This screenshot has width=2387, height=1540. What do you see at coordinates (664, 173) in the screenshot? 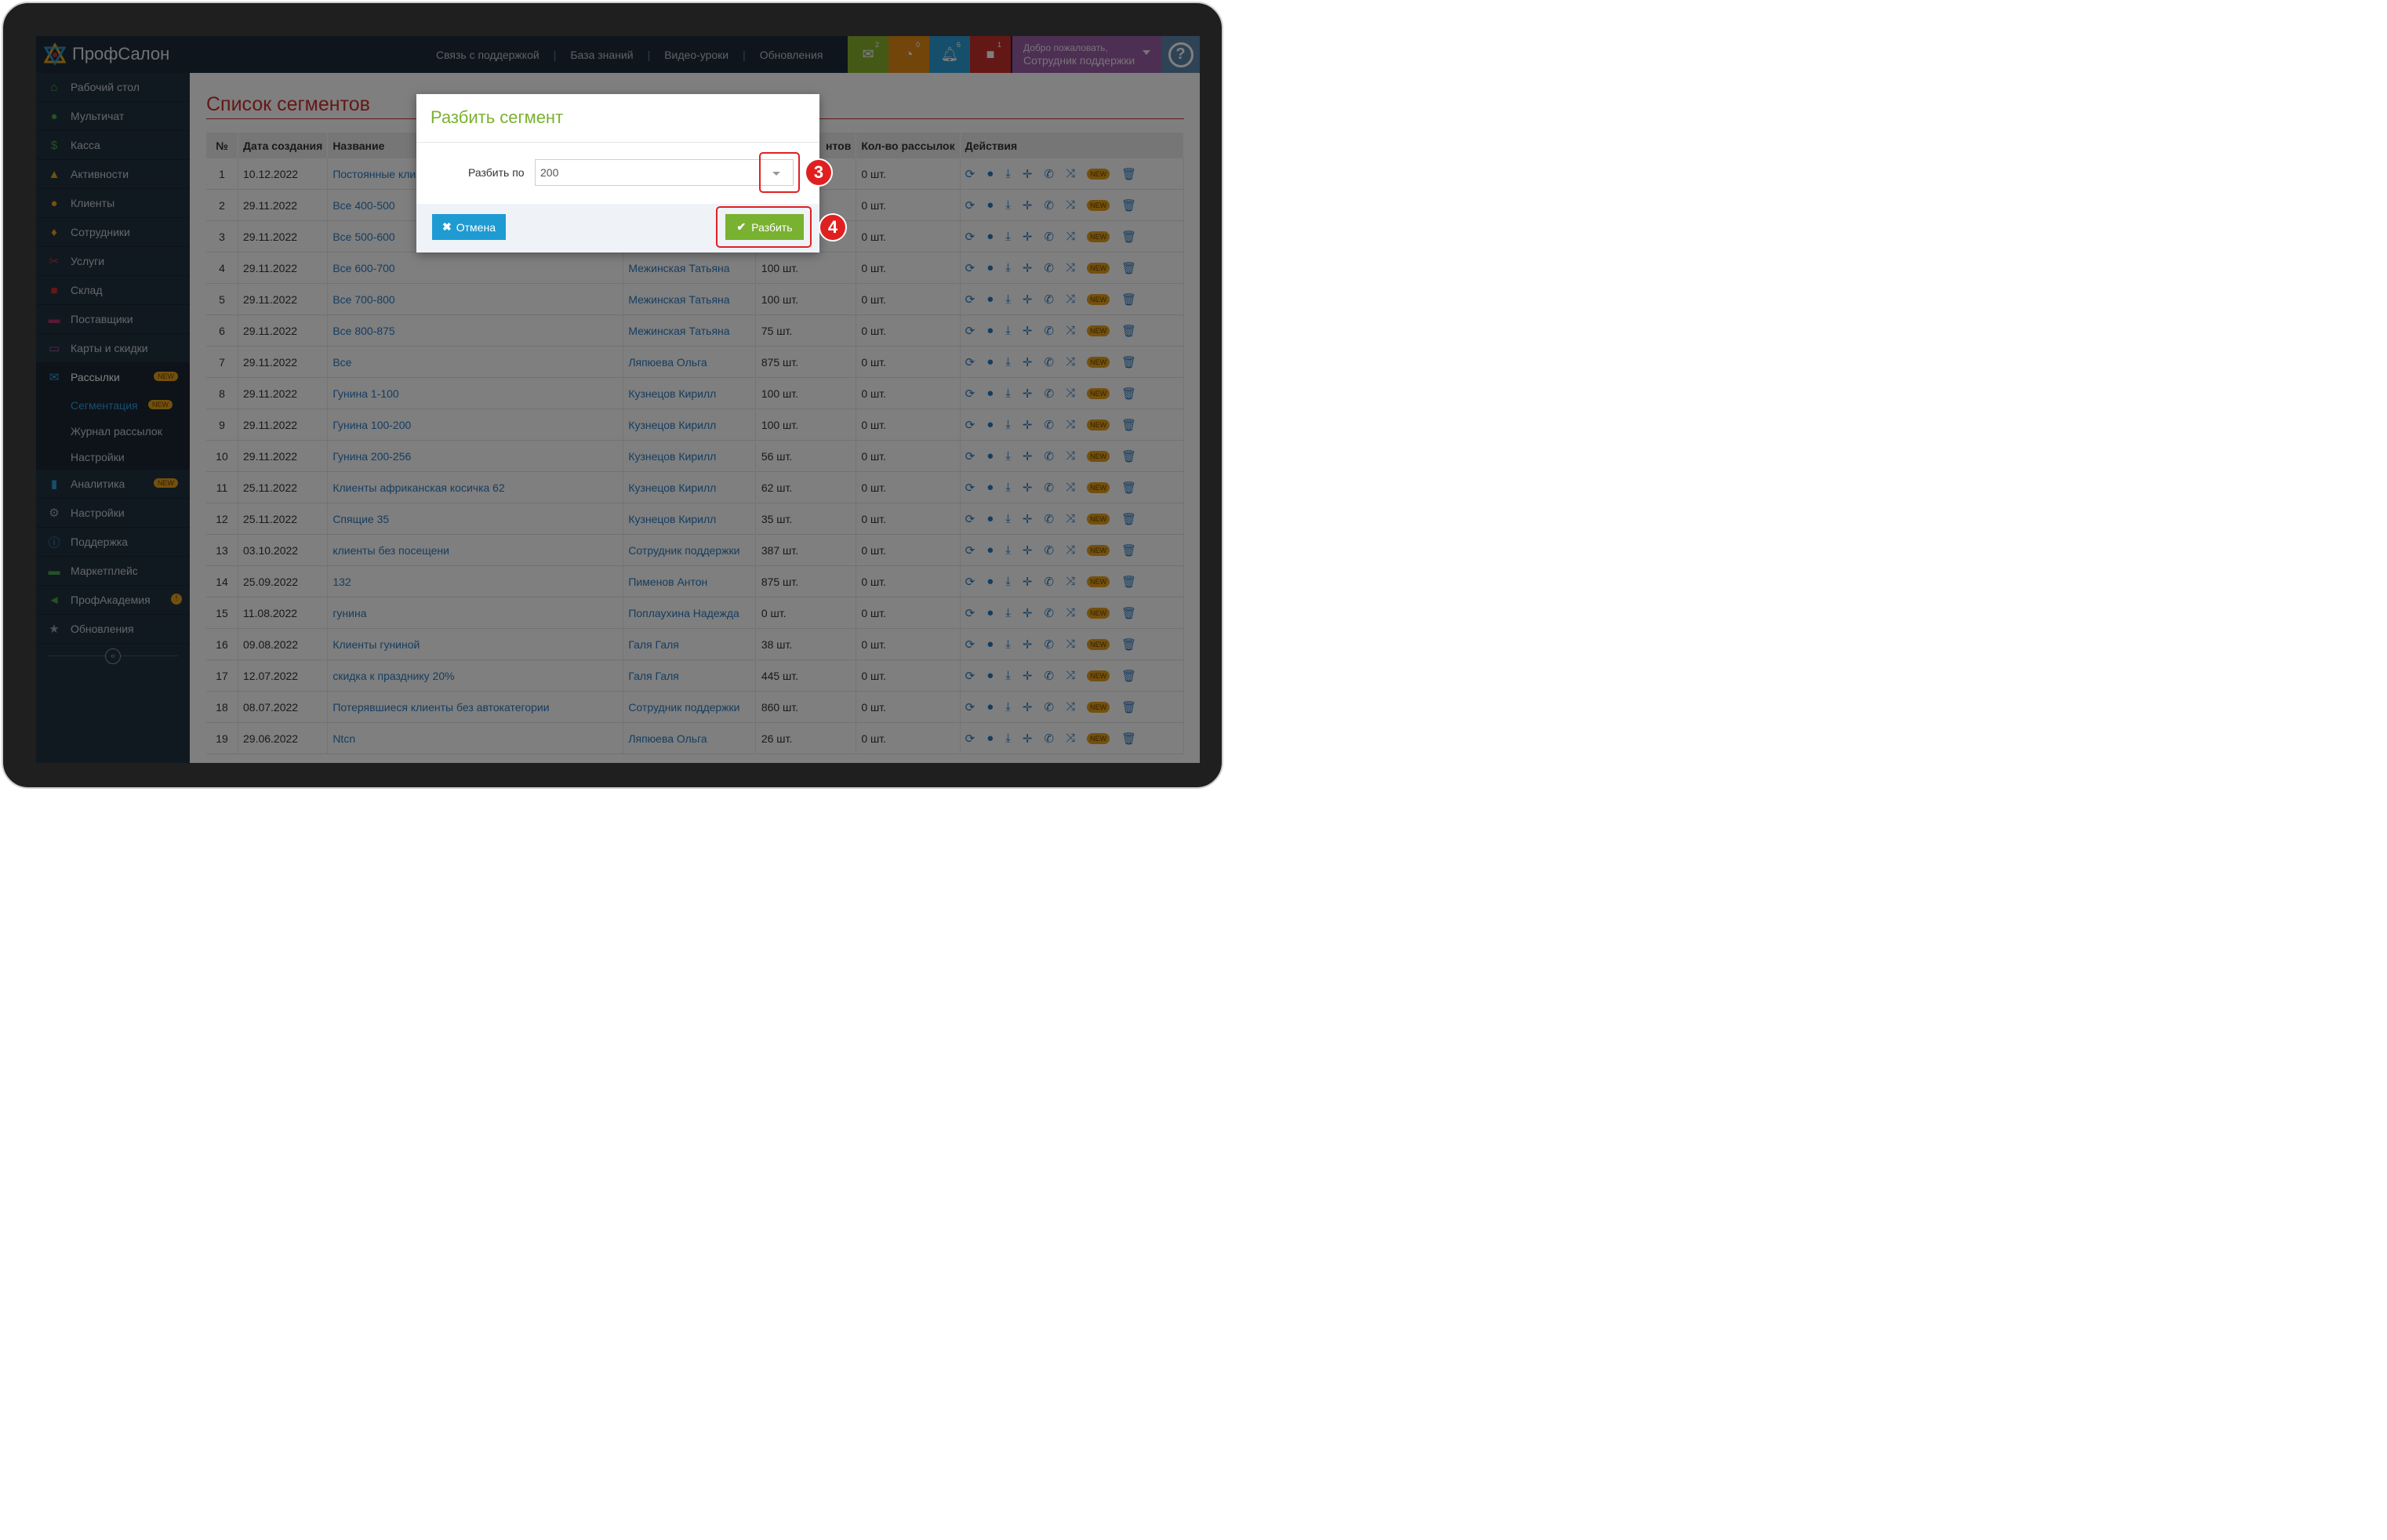
I see `split-by-select: 200` at bounding box center [664, 173].